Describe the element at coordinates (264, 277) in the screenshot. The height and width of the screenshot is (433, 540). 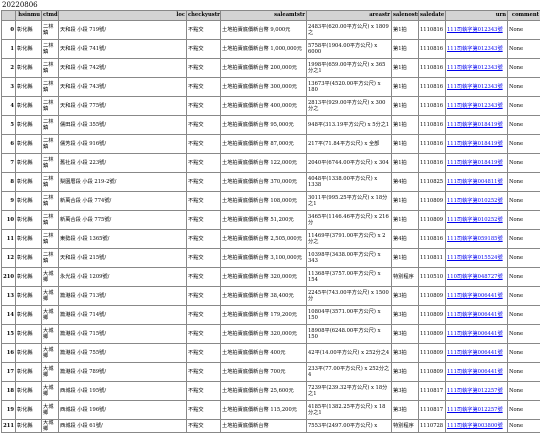
I see `cell-saleamtstr: 土地拍賣底價新台幣 320,000元` at that location.